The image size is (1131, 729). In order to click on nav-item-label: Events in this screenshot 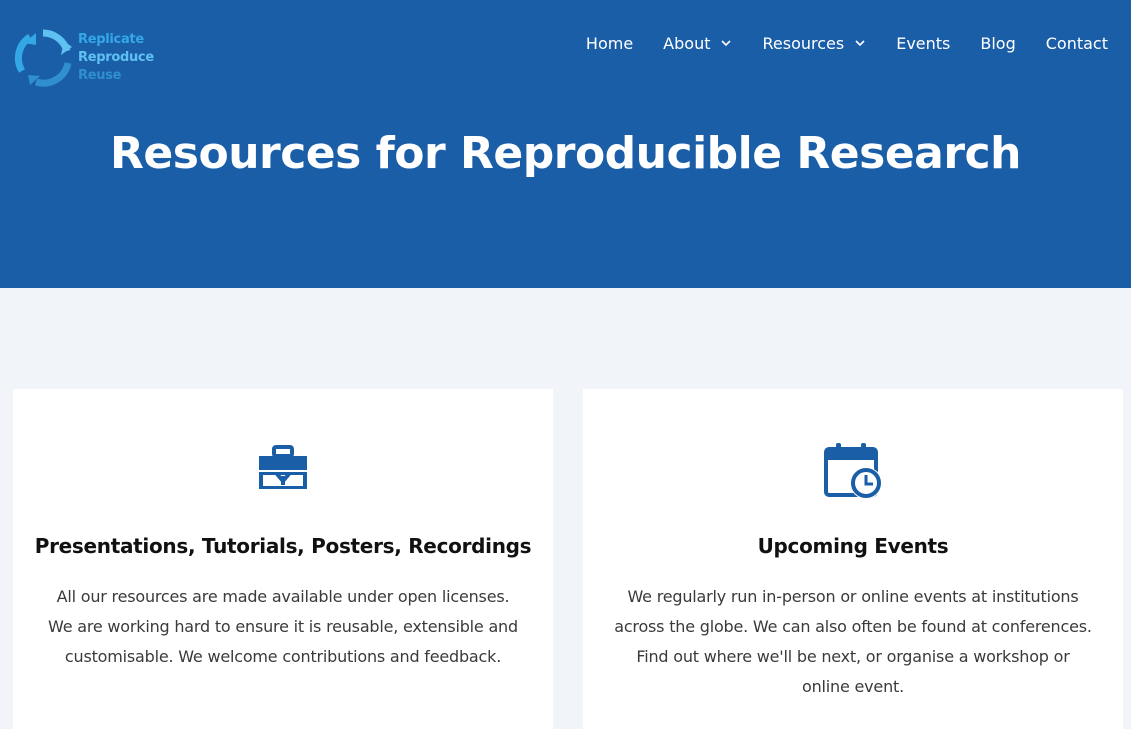, I will do `click(923, 43)`.